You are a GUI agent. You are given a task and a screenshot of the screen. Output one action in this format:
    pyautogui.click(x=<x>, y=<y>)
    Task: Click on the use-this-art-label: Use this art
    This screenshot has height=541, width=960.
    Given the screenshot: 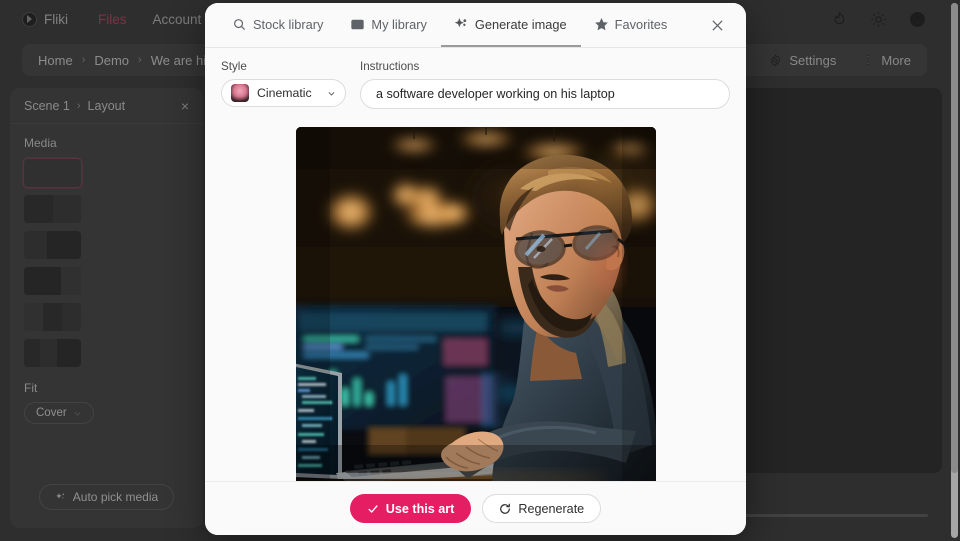 What is the action you would take?
    pyautogui.click(x=420, y=508)
    